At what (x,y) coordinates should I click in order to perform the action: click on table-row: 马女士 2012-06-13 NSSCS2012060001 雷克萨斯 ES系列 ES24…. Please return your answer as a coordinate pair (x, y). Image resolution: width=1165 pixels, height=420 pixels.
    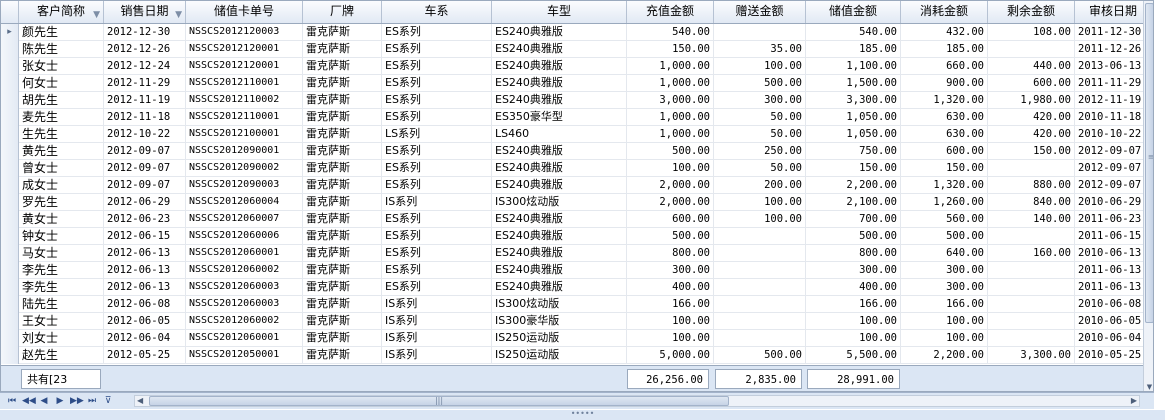
    Looking at the image, I should click on (577, 253).